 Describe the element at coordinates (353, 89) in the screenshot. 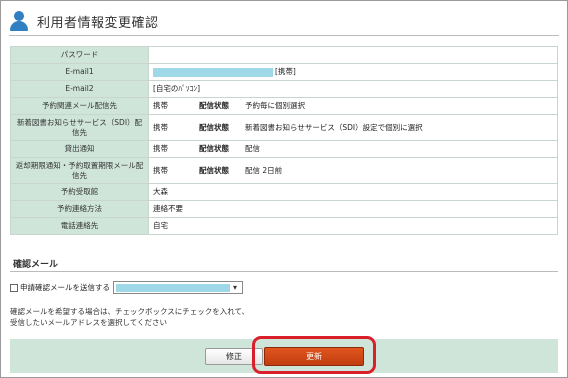

I see `row-value-email2: [自宅のﾊﾟｿｺﾝ]` at that location.